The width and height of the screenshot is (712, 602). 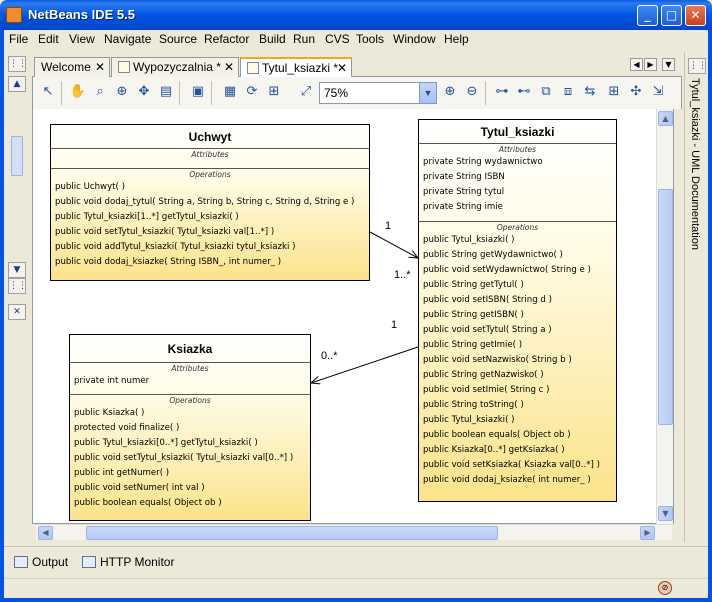 I want to click on dock-scroll-thumb, so click(x=17, y=156).